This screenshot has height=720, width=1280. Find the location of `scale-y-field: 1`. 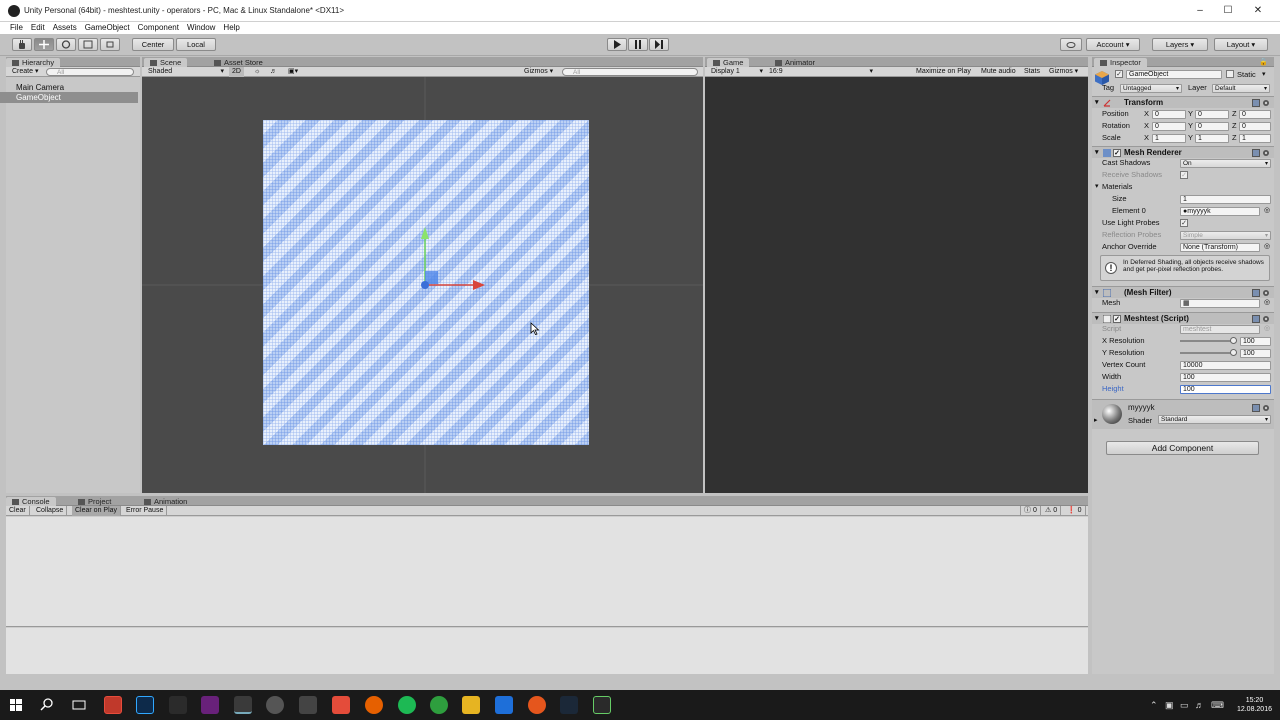

scale-y-field: 1 is located at coordinates (1212, 138).